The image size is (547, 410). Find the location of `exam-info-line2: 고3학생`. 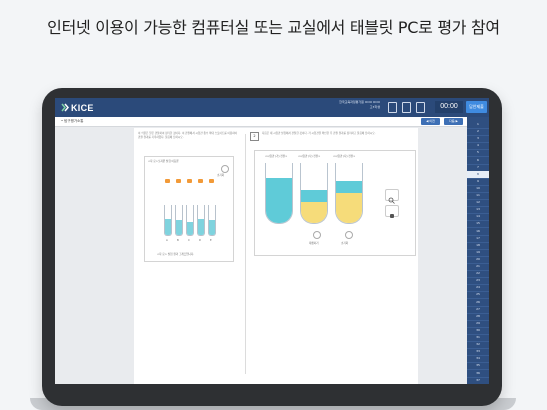

exam-info-line2: 고3학생 is located at coordinates (374, 107).